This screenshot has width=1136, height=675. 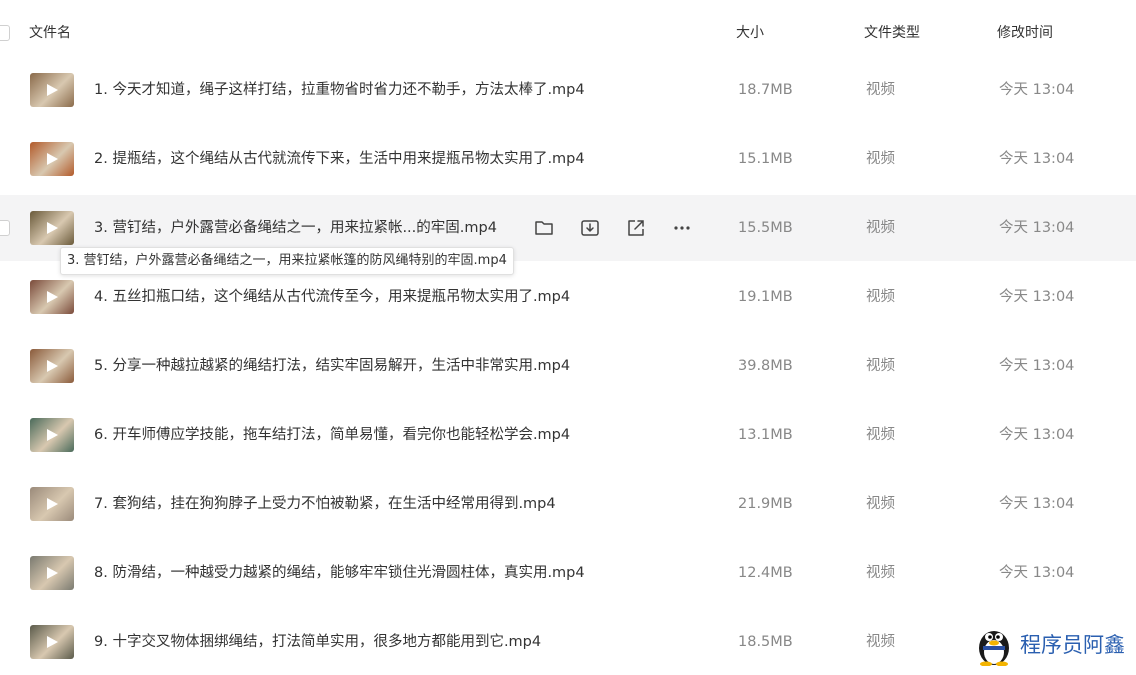 I want to click on penguin-icon, so click(x=994, y=648).